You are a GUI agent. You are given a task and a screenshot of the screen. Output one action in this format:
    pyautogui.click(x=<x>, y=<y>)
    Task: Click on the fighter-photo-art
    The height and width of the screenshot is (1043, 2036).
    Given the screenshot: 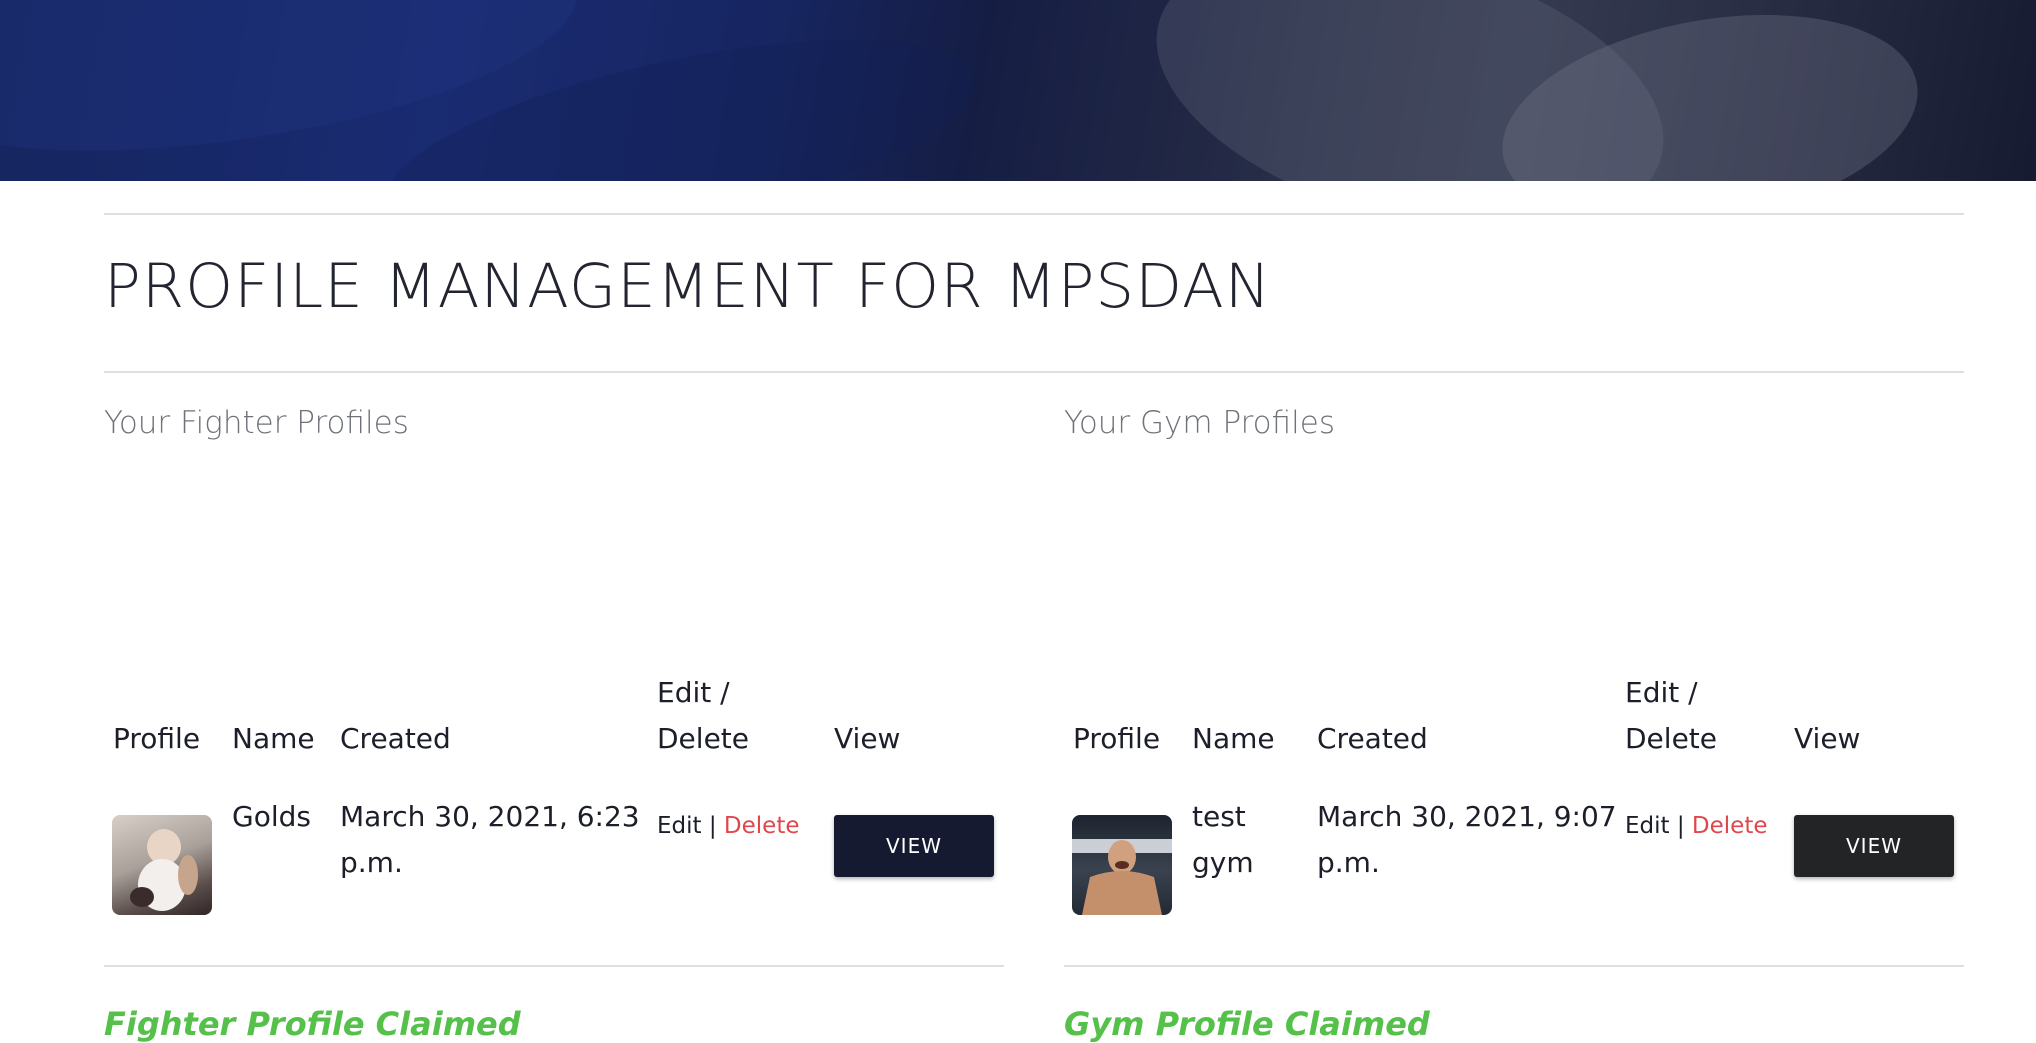 What is the action you would take?
    pyautogui.click(x=1122, y=877)
    